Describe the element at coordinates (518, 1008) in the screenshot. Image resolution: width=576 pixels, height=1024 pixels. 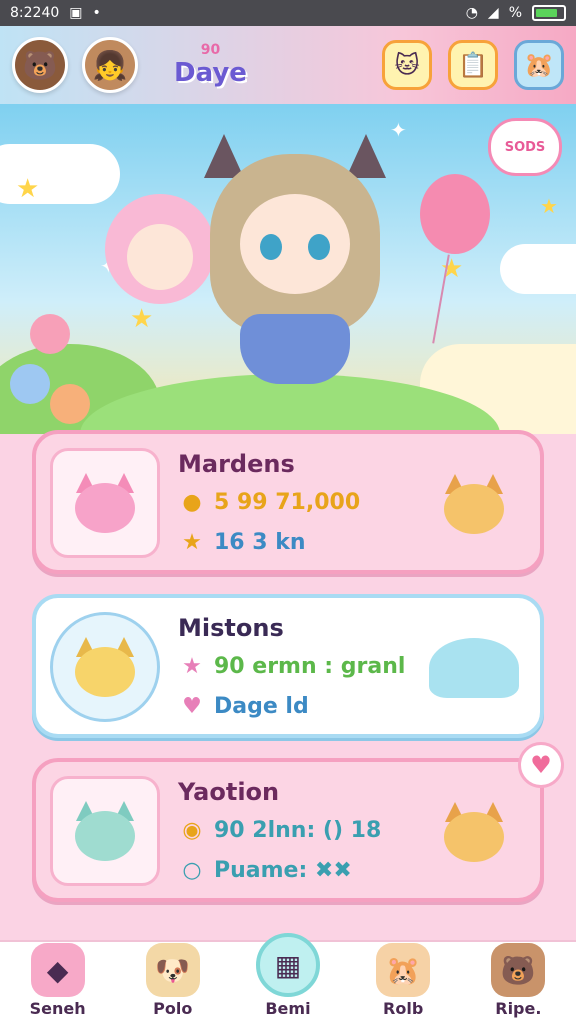
I see `nav-label: Ripe.` at that location.